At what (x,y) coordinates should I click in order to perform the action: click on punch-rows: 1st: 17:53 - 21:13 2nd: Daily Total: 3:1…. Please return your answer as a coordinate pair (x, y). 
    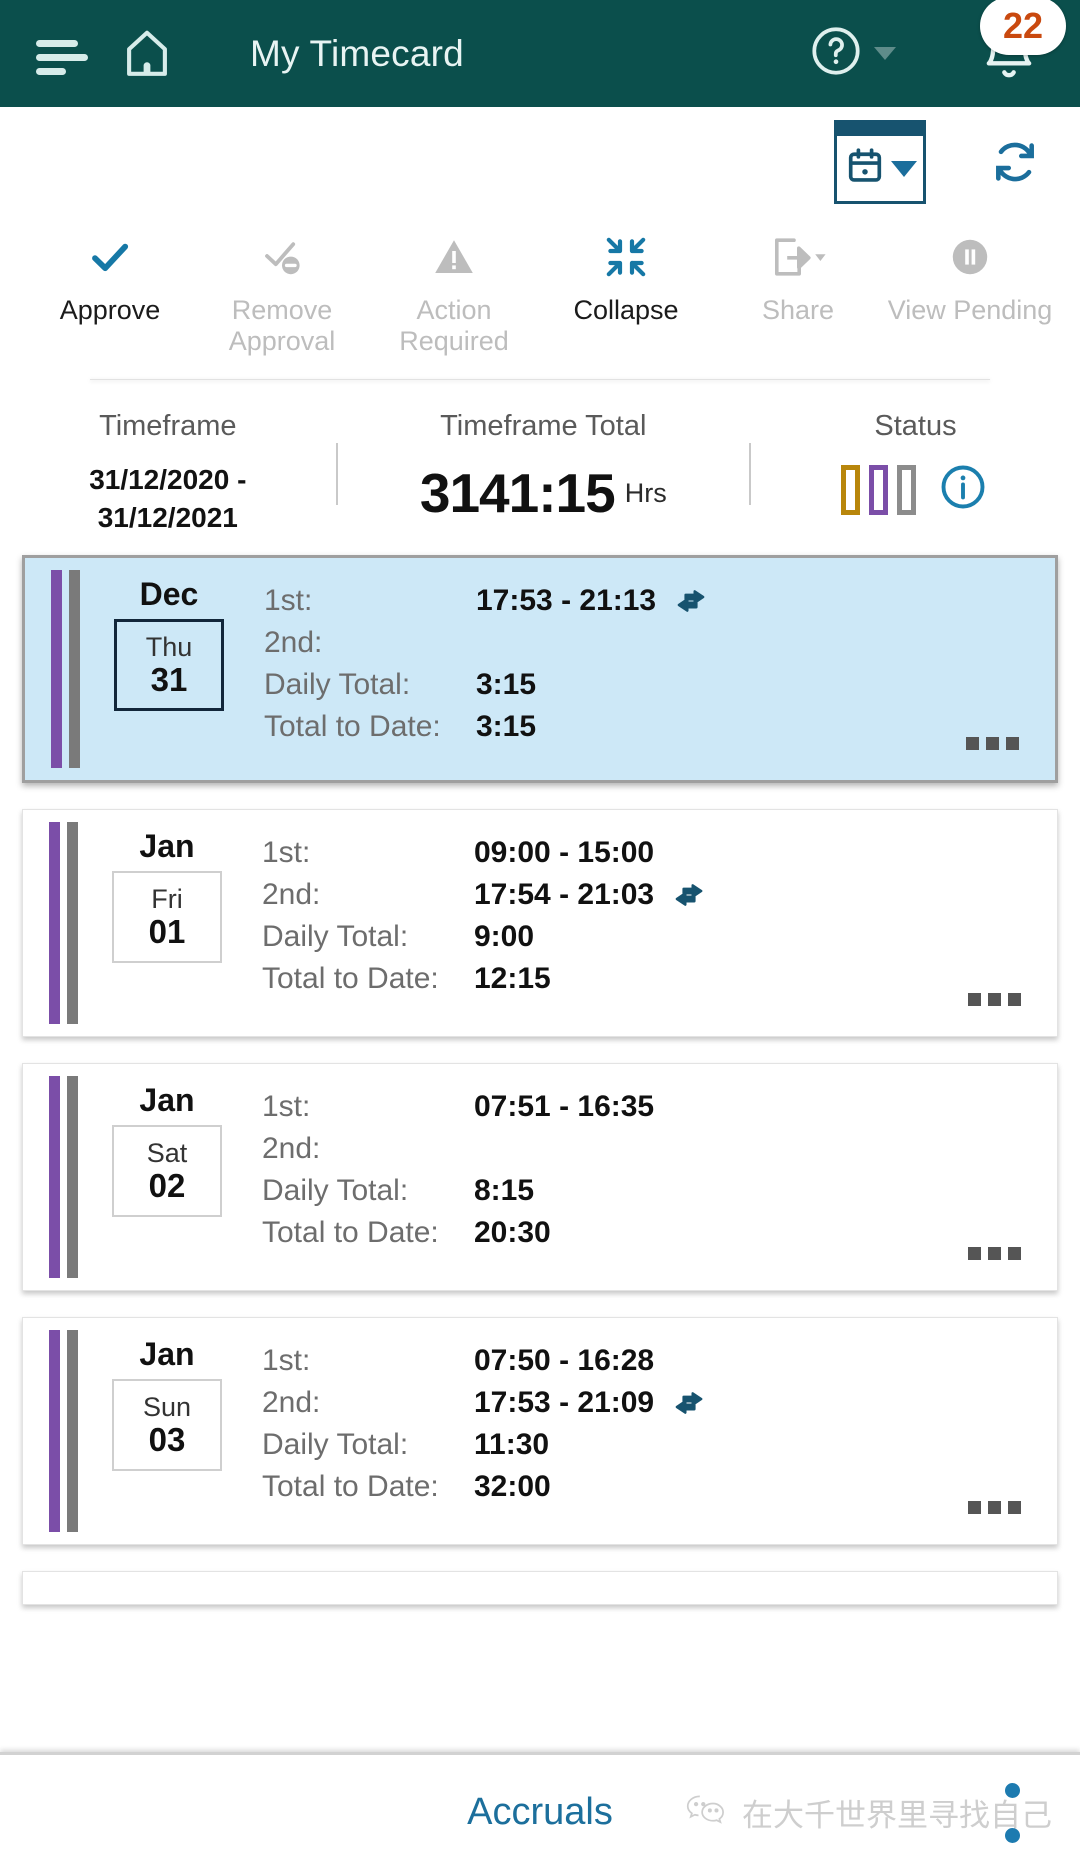
    Looking at the image, I should click on (648, 669).